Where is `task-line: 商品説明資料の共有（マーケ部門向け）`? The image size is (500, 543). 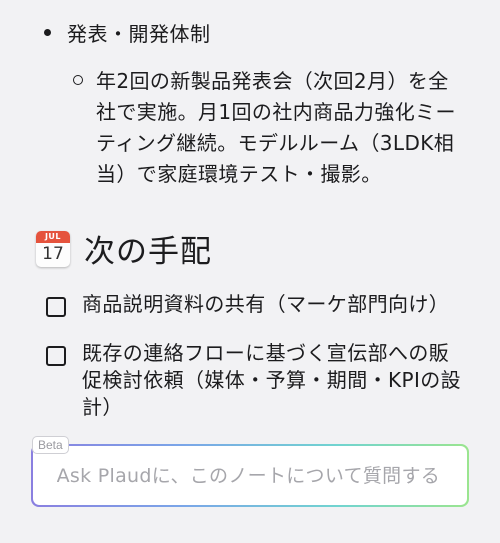
task-line: 商品説明資料の共有（マーケ部門向け） is located at coordinates (266, 304).